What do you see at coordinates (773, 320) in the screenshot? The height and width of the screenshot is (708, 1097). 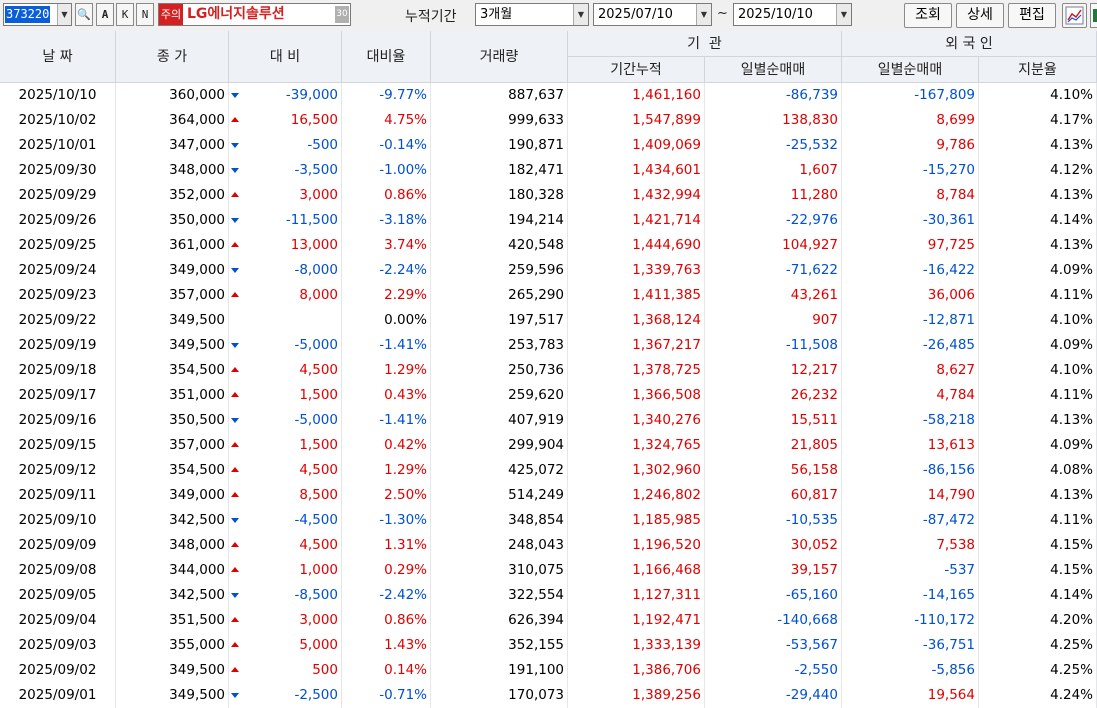 I see `cell-inst-daily: 907` at bounding box center [773, 320].